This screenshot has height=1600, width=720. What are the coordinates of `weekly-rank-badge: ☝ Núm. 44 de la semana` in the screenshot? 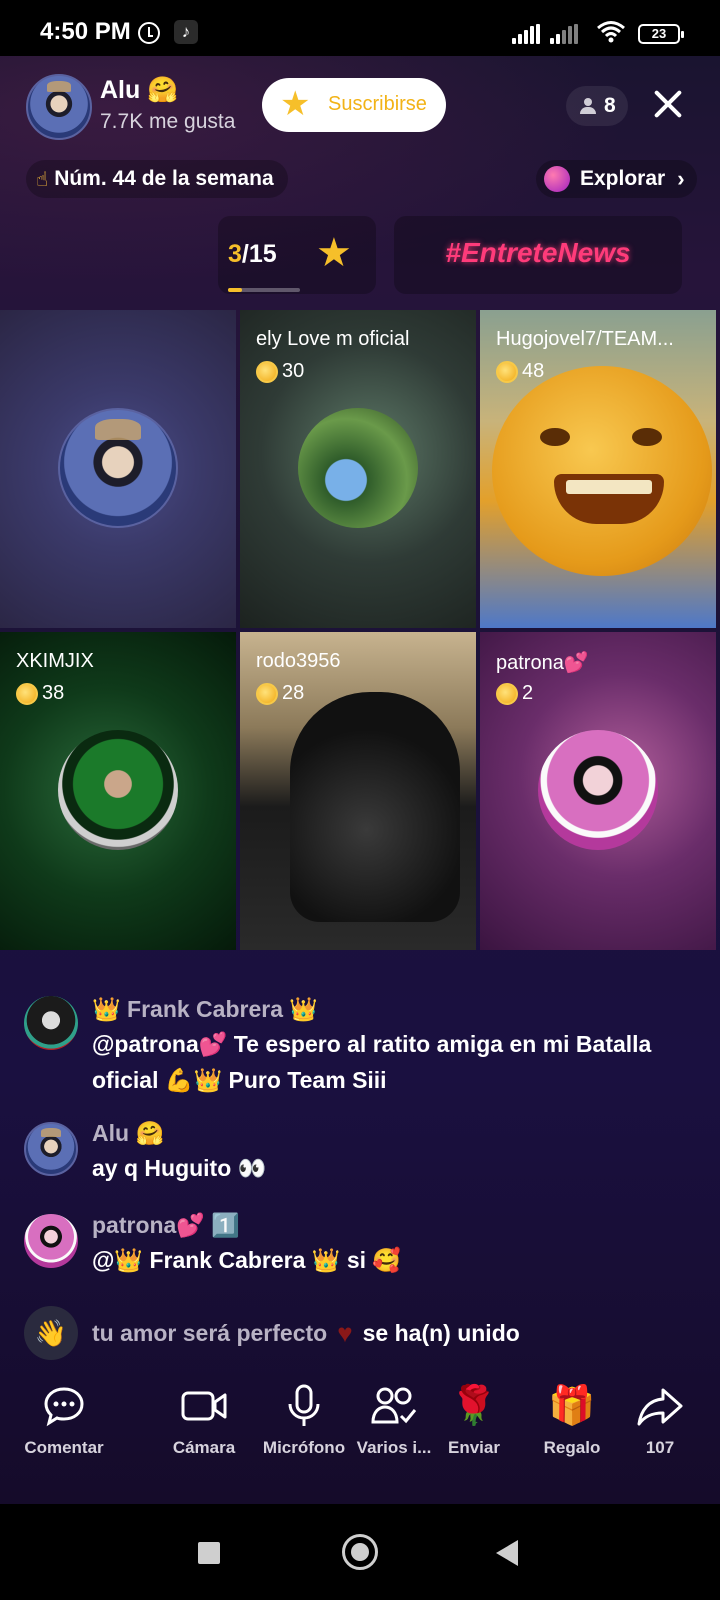 It's located at (157, 179).